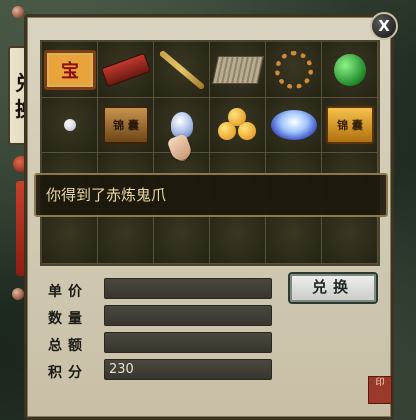 The width and height of the screenshot is (416, 420). Describe the element at coordinates (188, 315) in the screenshot. I see `quantity-field` at that location.